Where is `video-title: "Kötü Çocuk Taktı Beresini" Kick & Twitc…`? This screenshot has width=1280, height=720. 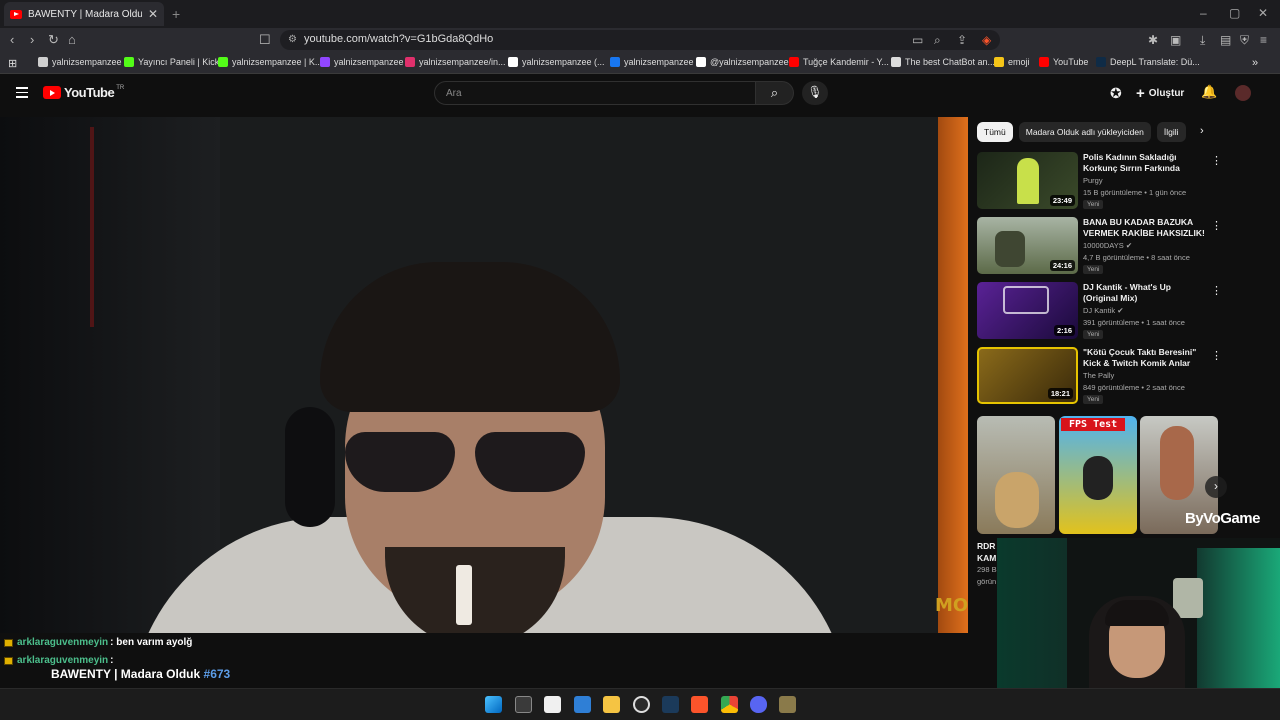
video-title: "Kötü Çocuk Taktı Beresini" Kick & Twitc… is located at coordinates (1145, 358).